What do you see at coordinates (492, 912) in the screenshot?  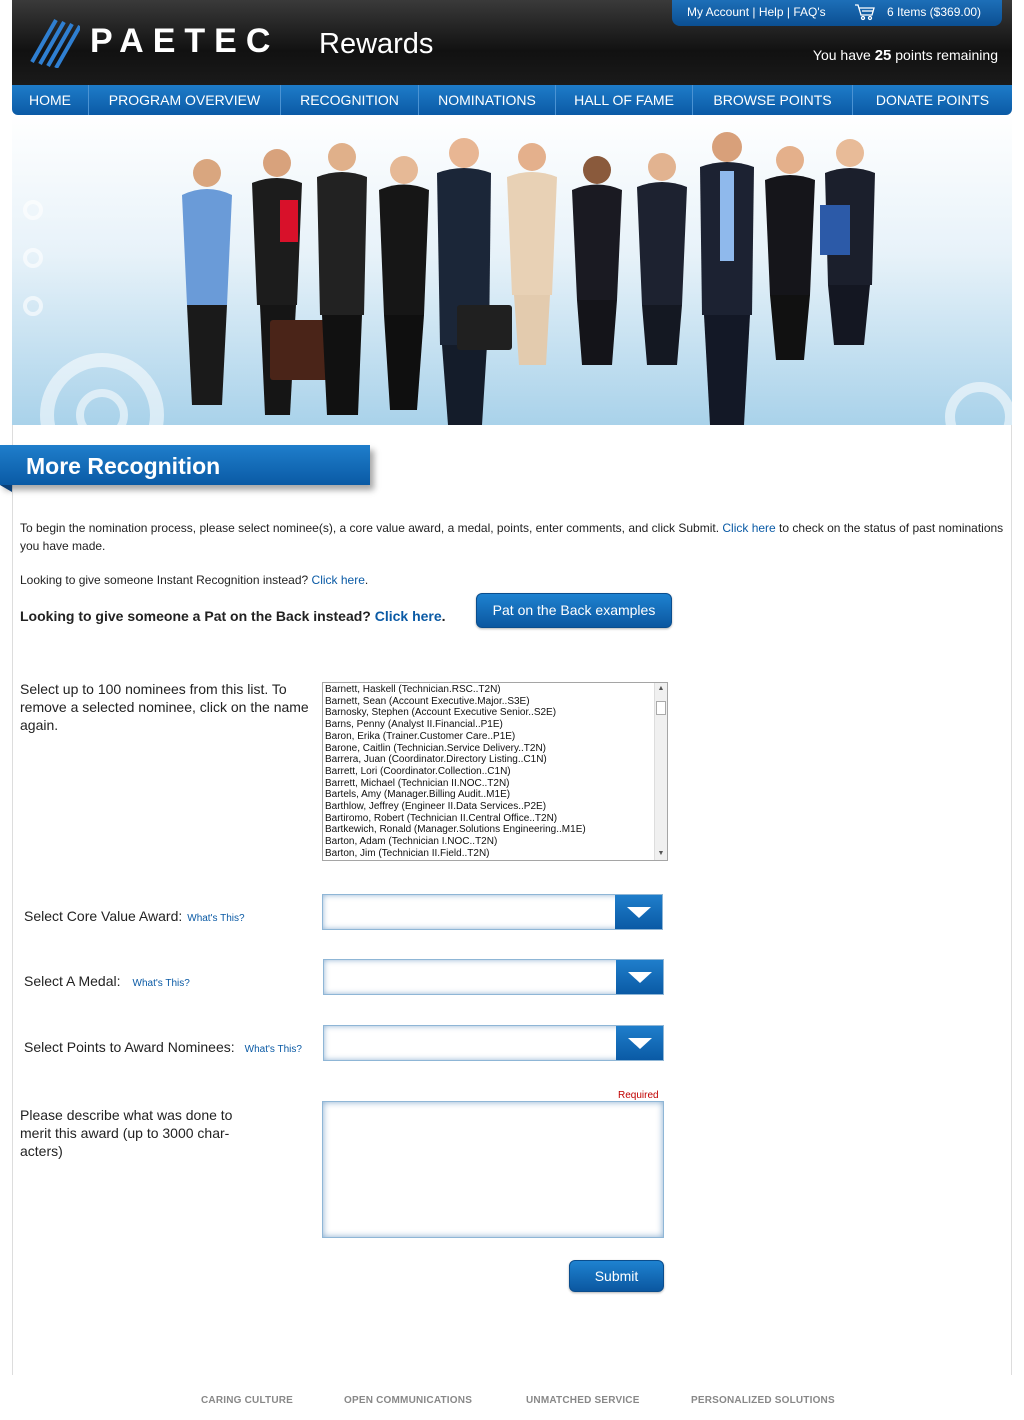 I see `core-value-select` at bounding box center [492, 912].